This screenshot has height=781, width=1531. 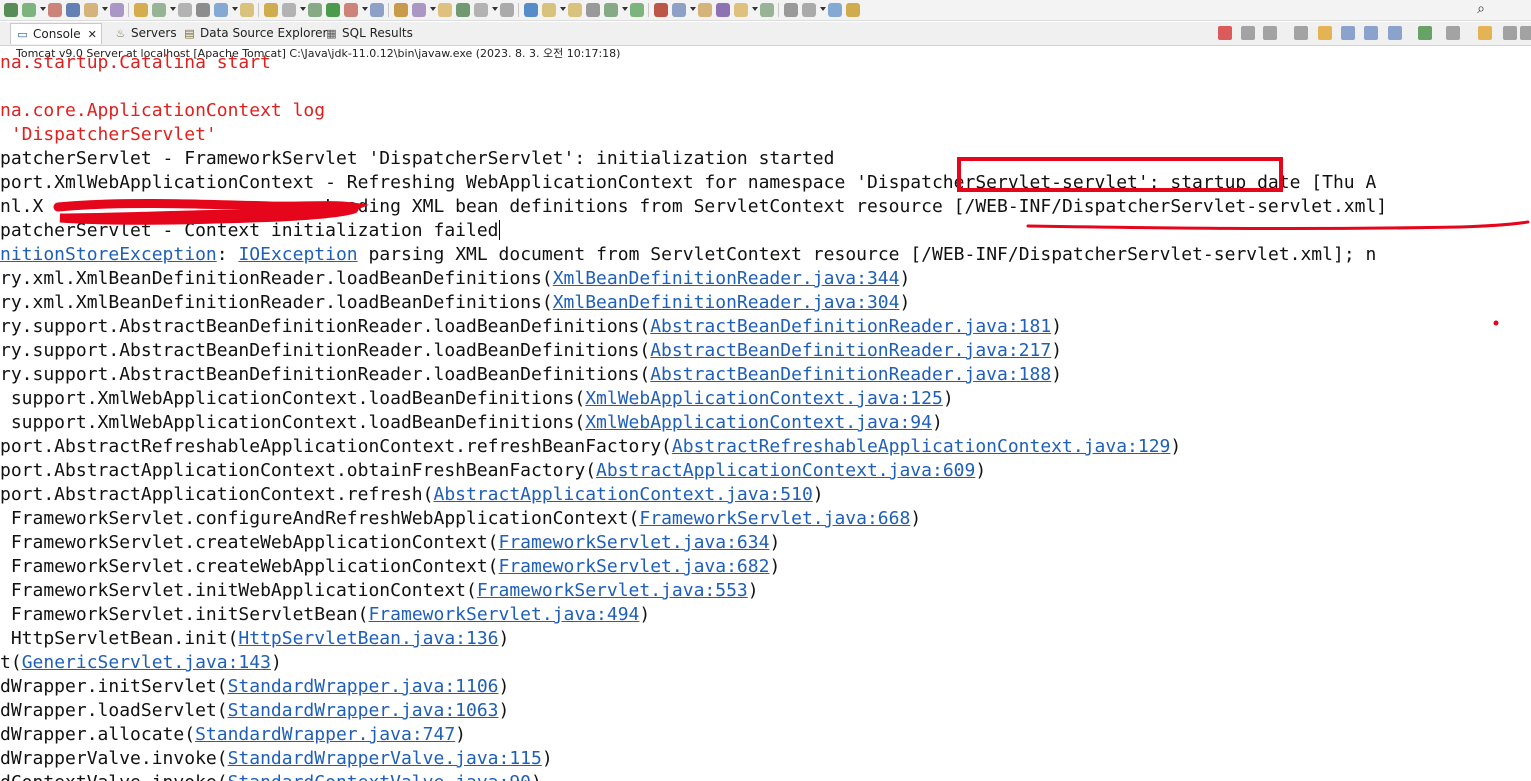 What do you see at coordinates (1496, 323) in the screenshot?
I see `annotation-dot` at bounding box center [1496, 323].